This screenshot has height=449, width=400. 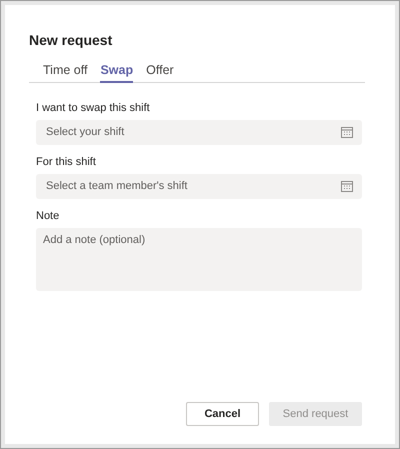 What do you see at coordinates (222, 414) in the screenshot?
I see `dialog-button: Cancel` at bounding box center [222, 414].